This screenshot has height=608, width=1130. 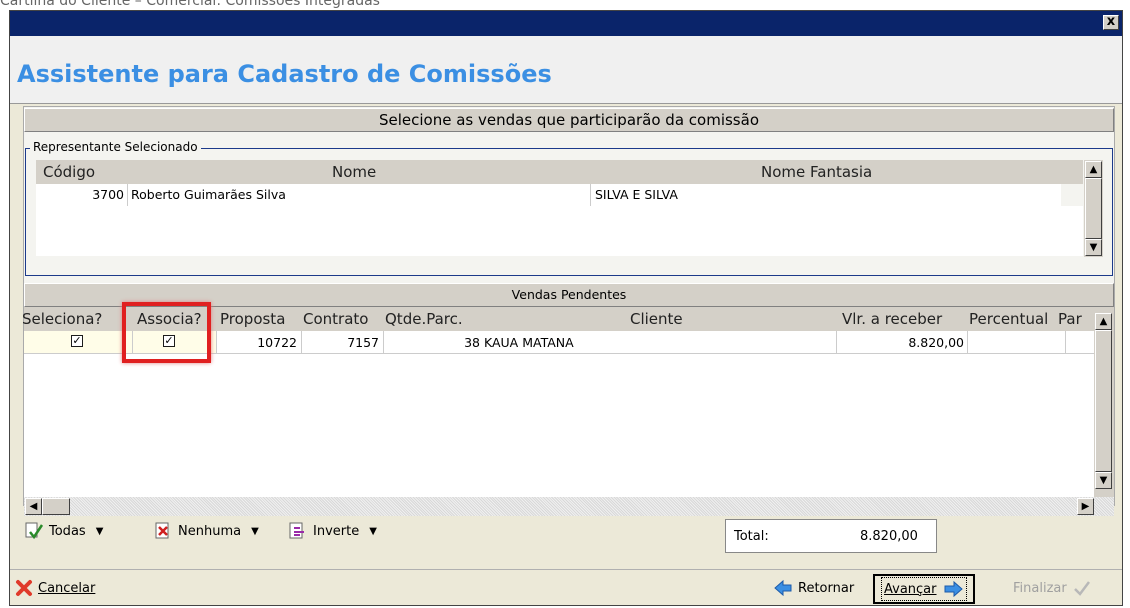 What do you see at coordinates (69, 172) in the screenshot?
I see `col-codigo: Código` at bounding box center [69, 172].